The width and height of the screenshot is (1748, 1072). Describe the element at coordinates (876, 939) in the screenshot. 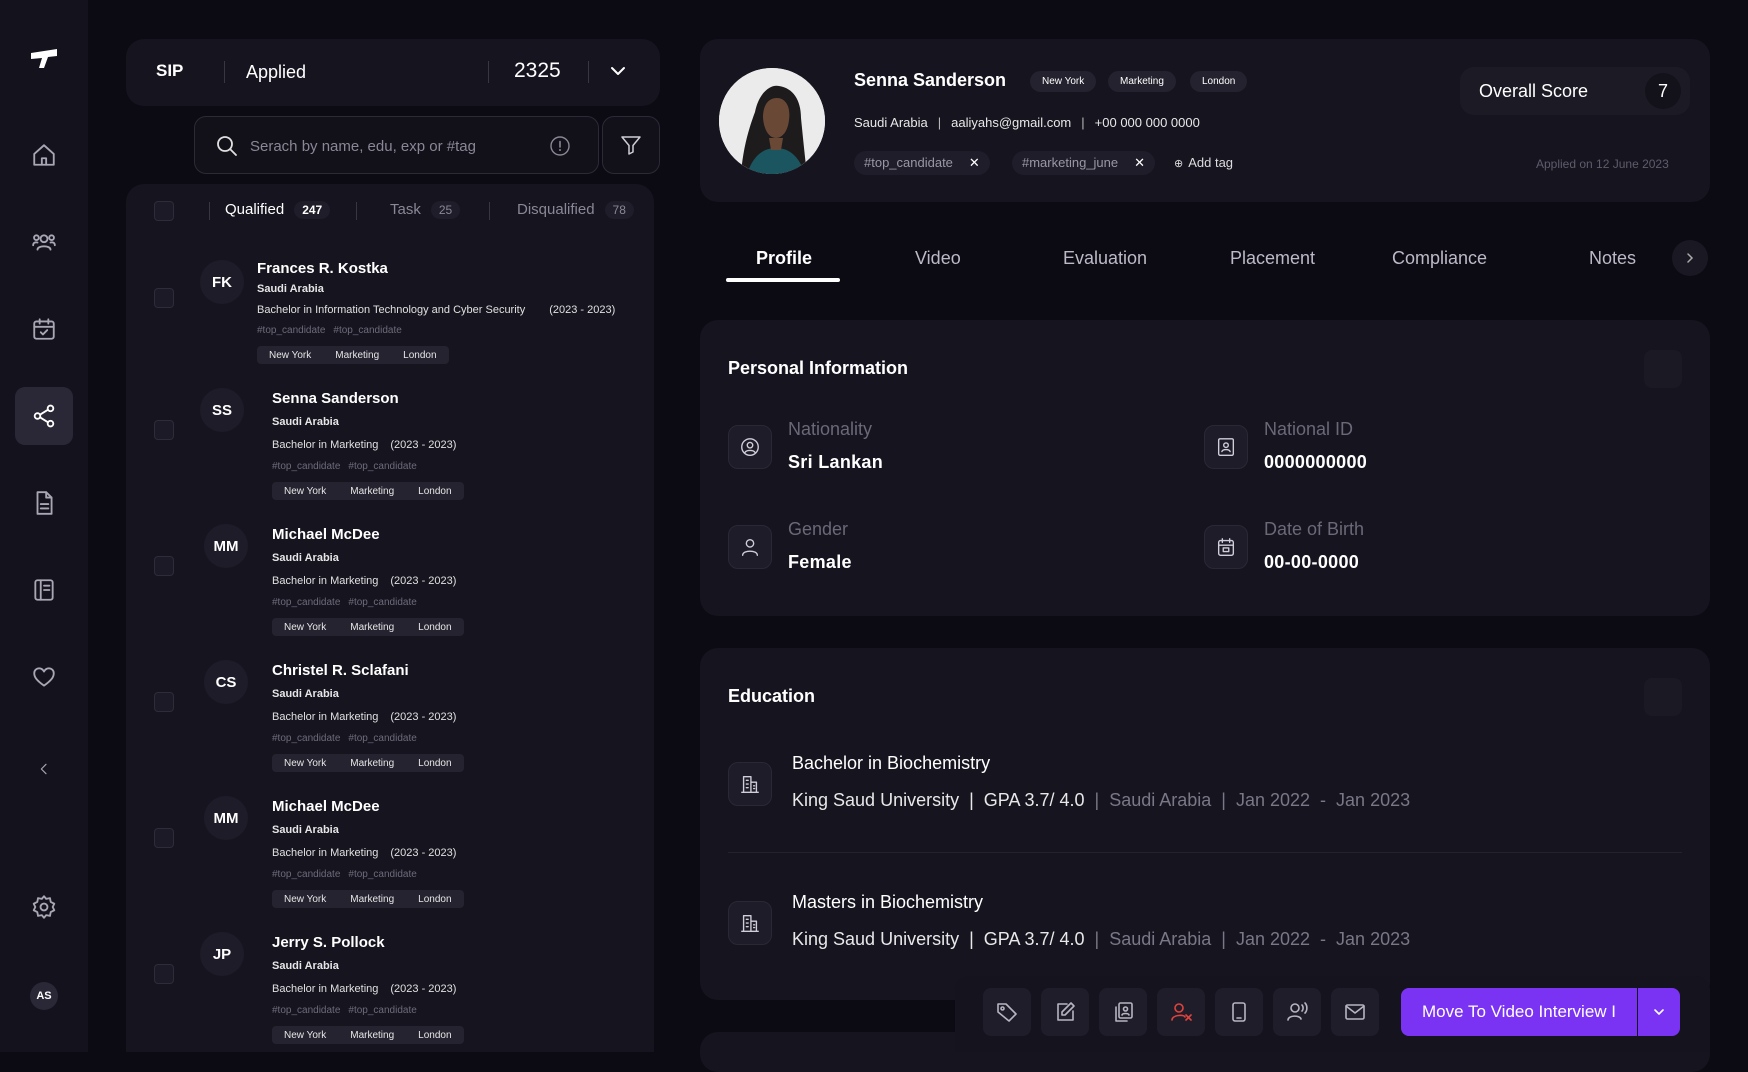

I see `university: King Saud University` at that location.